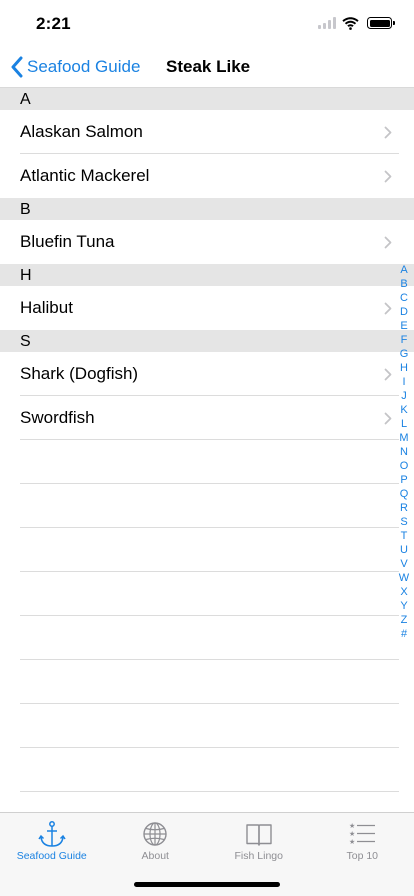 Image resolution: width=414 pixels, height=896 pixels. What do you see at coordinates (53, 23) in the screenshot?
I see `status-time: 2:21` at bounding box center [53, 23].